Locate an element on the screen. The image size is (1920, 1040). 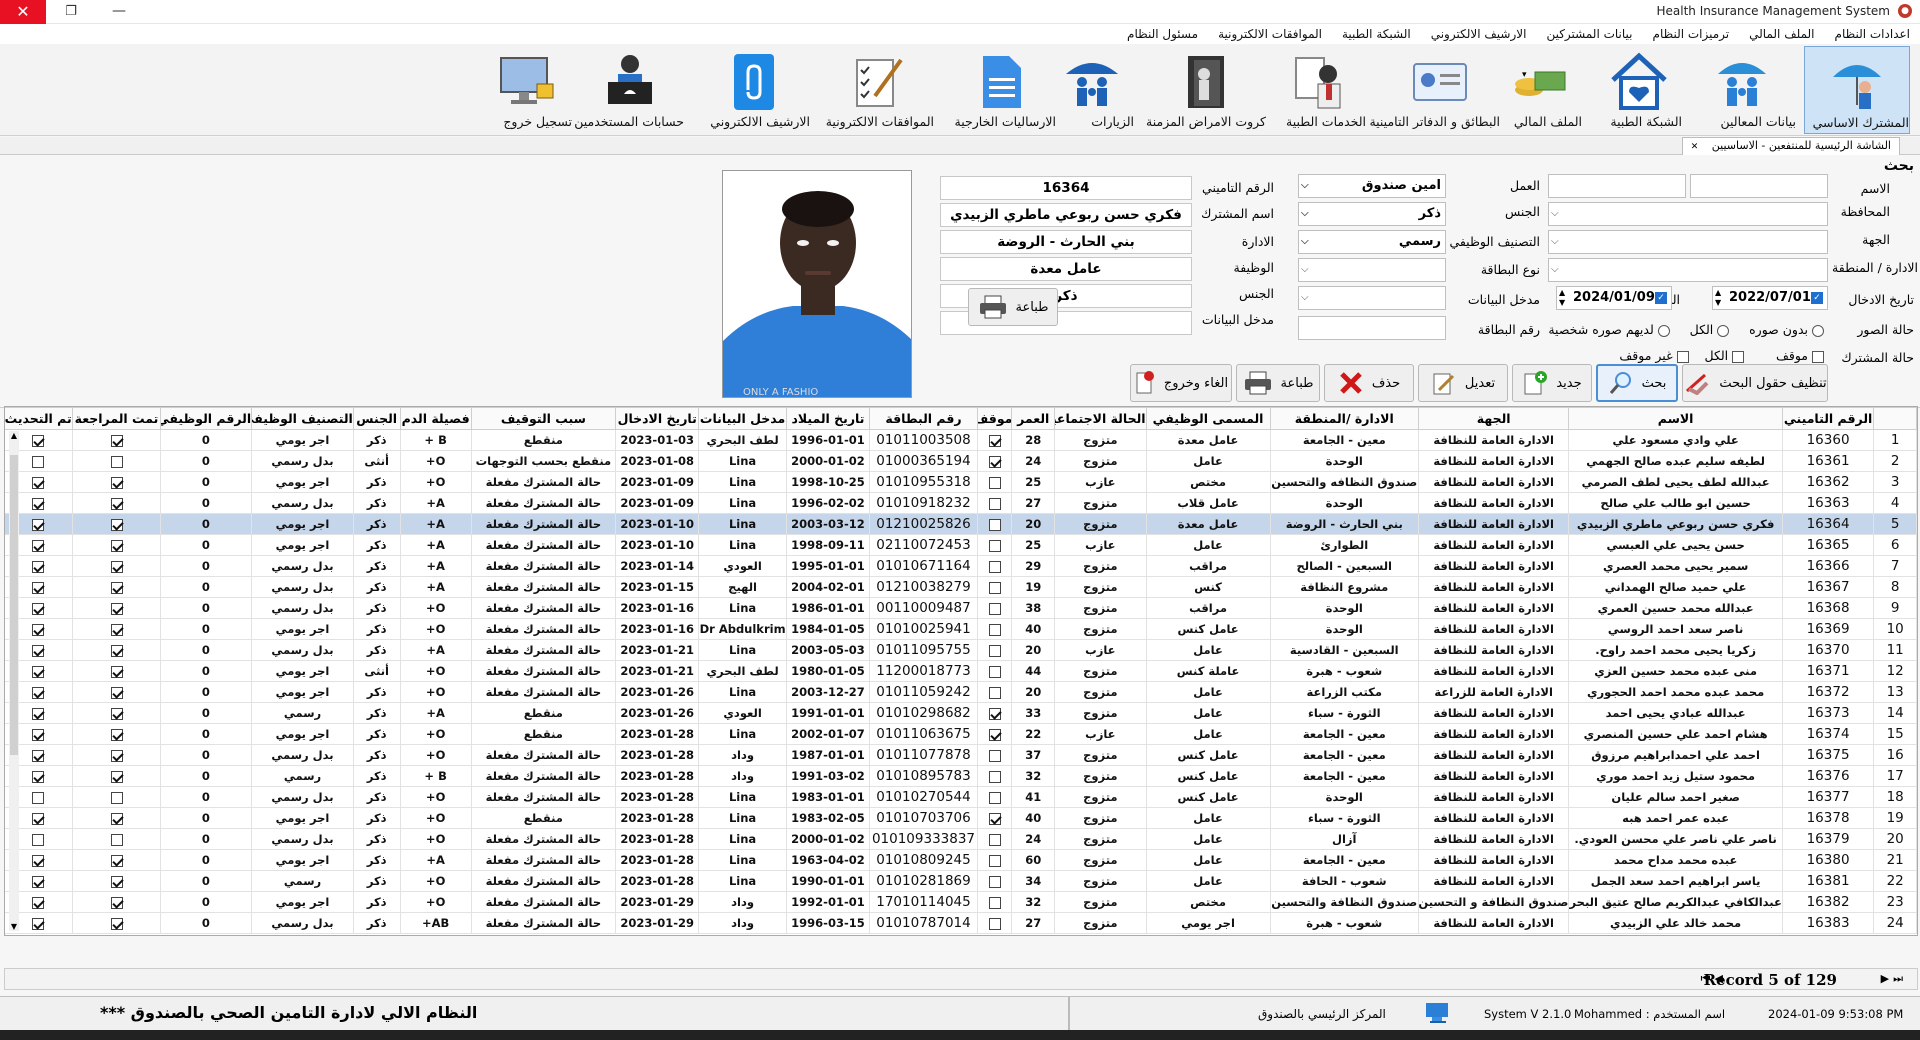
table-cell: 01010671164 is located at coordinates (923, 566).